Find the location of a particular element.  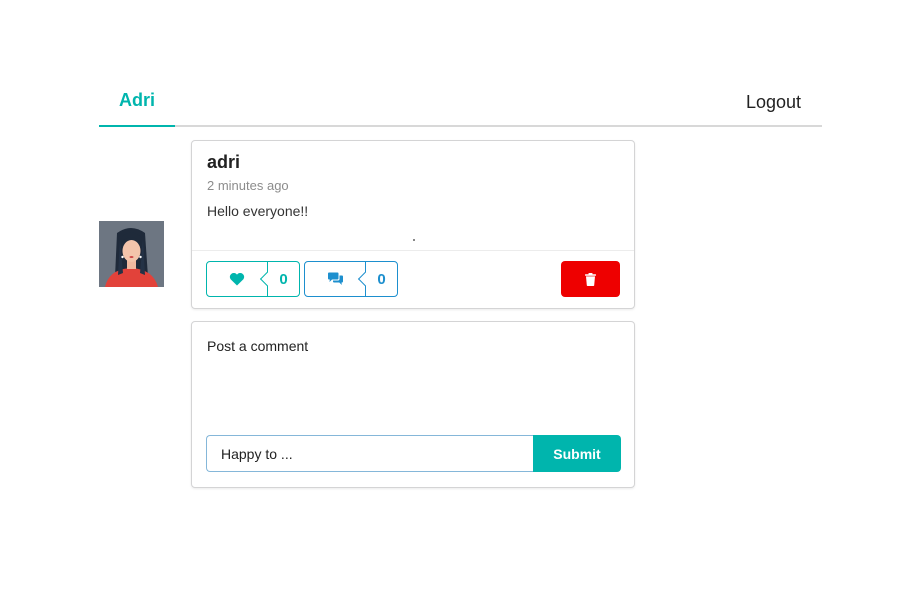

comment-icon-area is located at coordinates (335, 279).